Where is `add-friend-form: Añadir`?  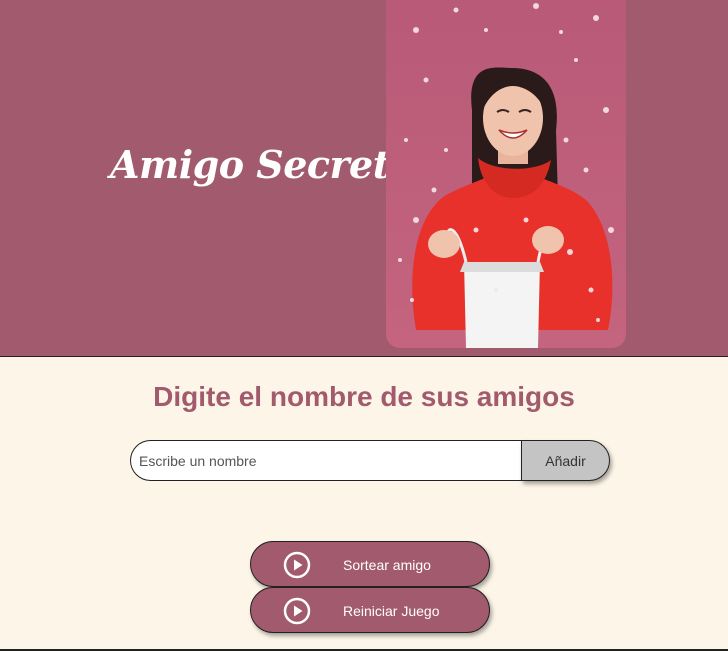
add-friend-form: Añadir is located at coordinates (370, 460).